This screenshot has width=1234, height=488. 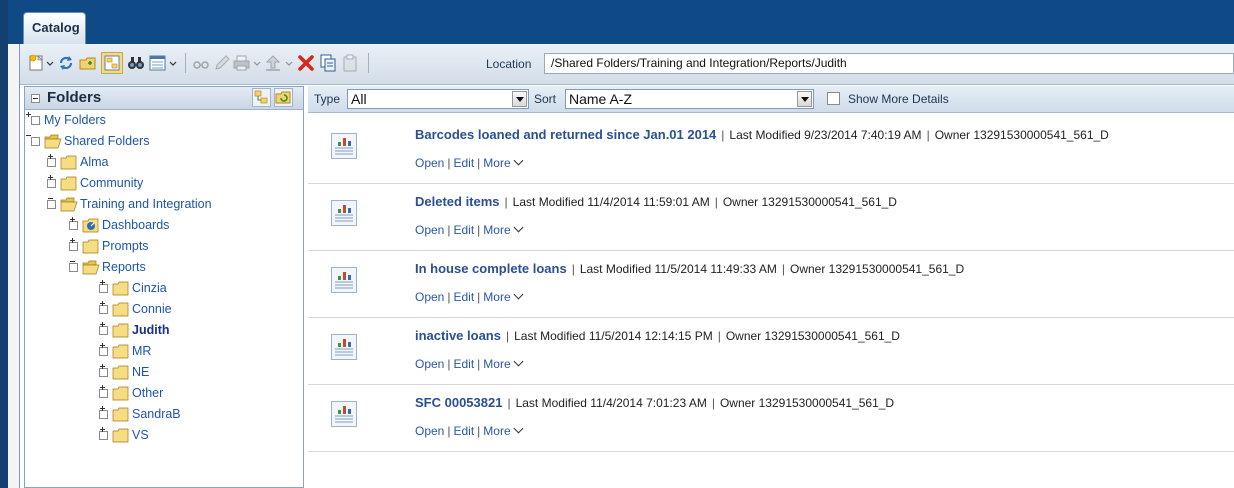 I want to click on tree-node-label: Training and Integration, so click(x=146, y=204).